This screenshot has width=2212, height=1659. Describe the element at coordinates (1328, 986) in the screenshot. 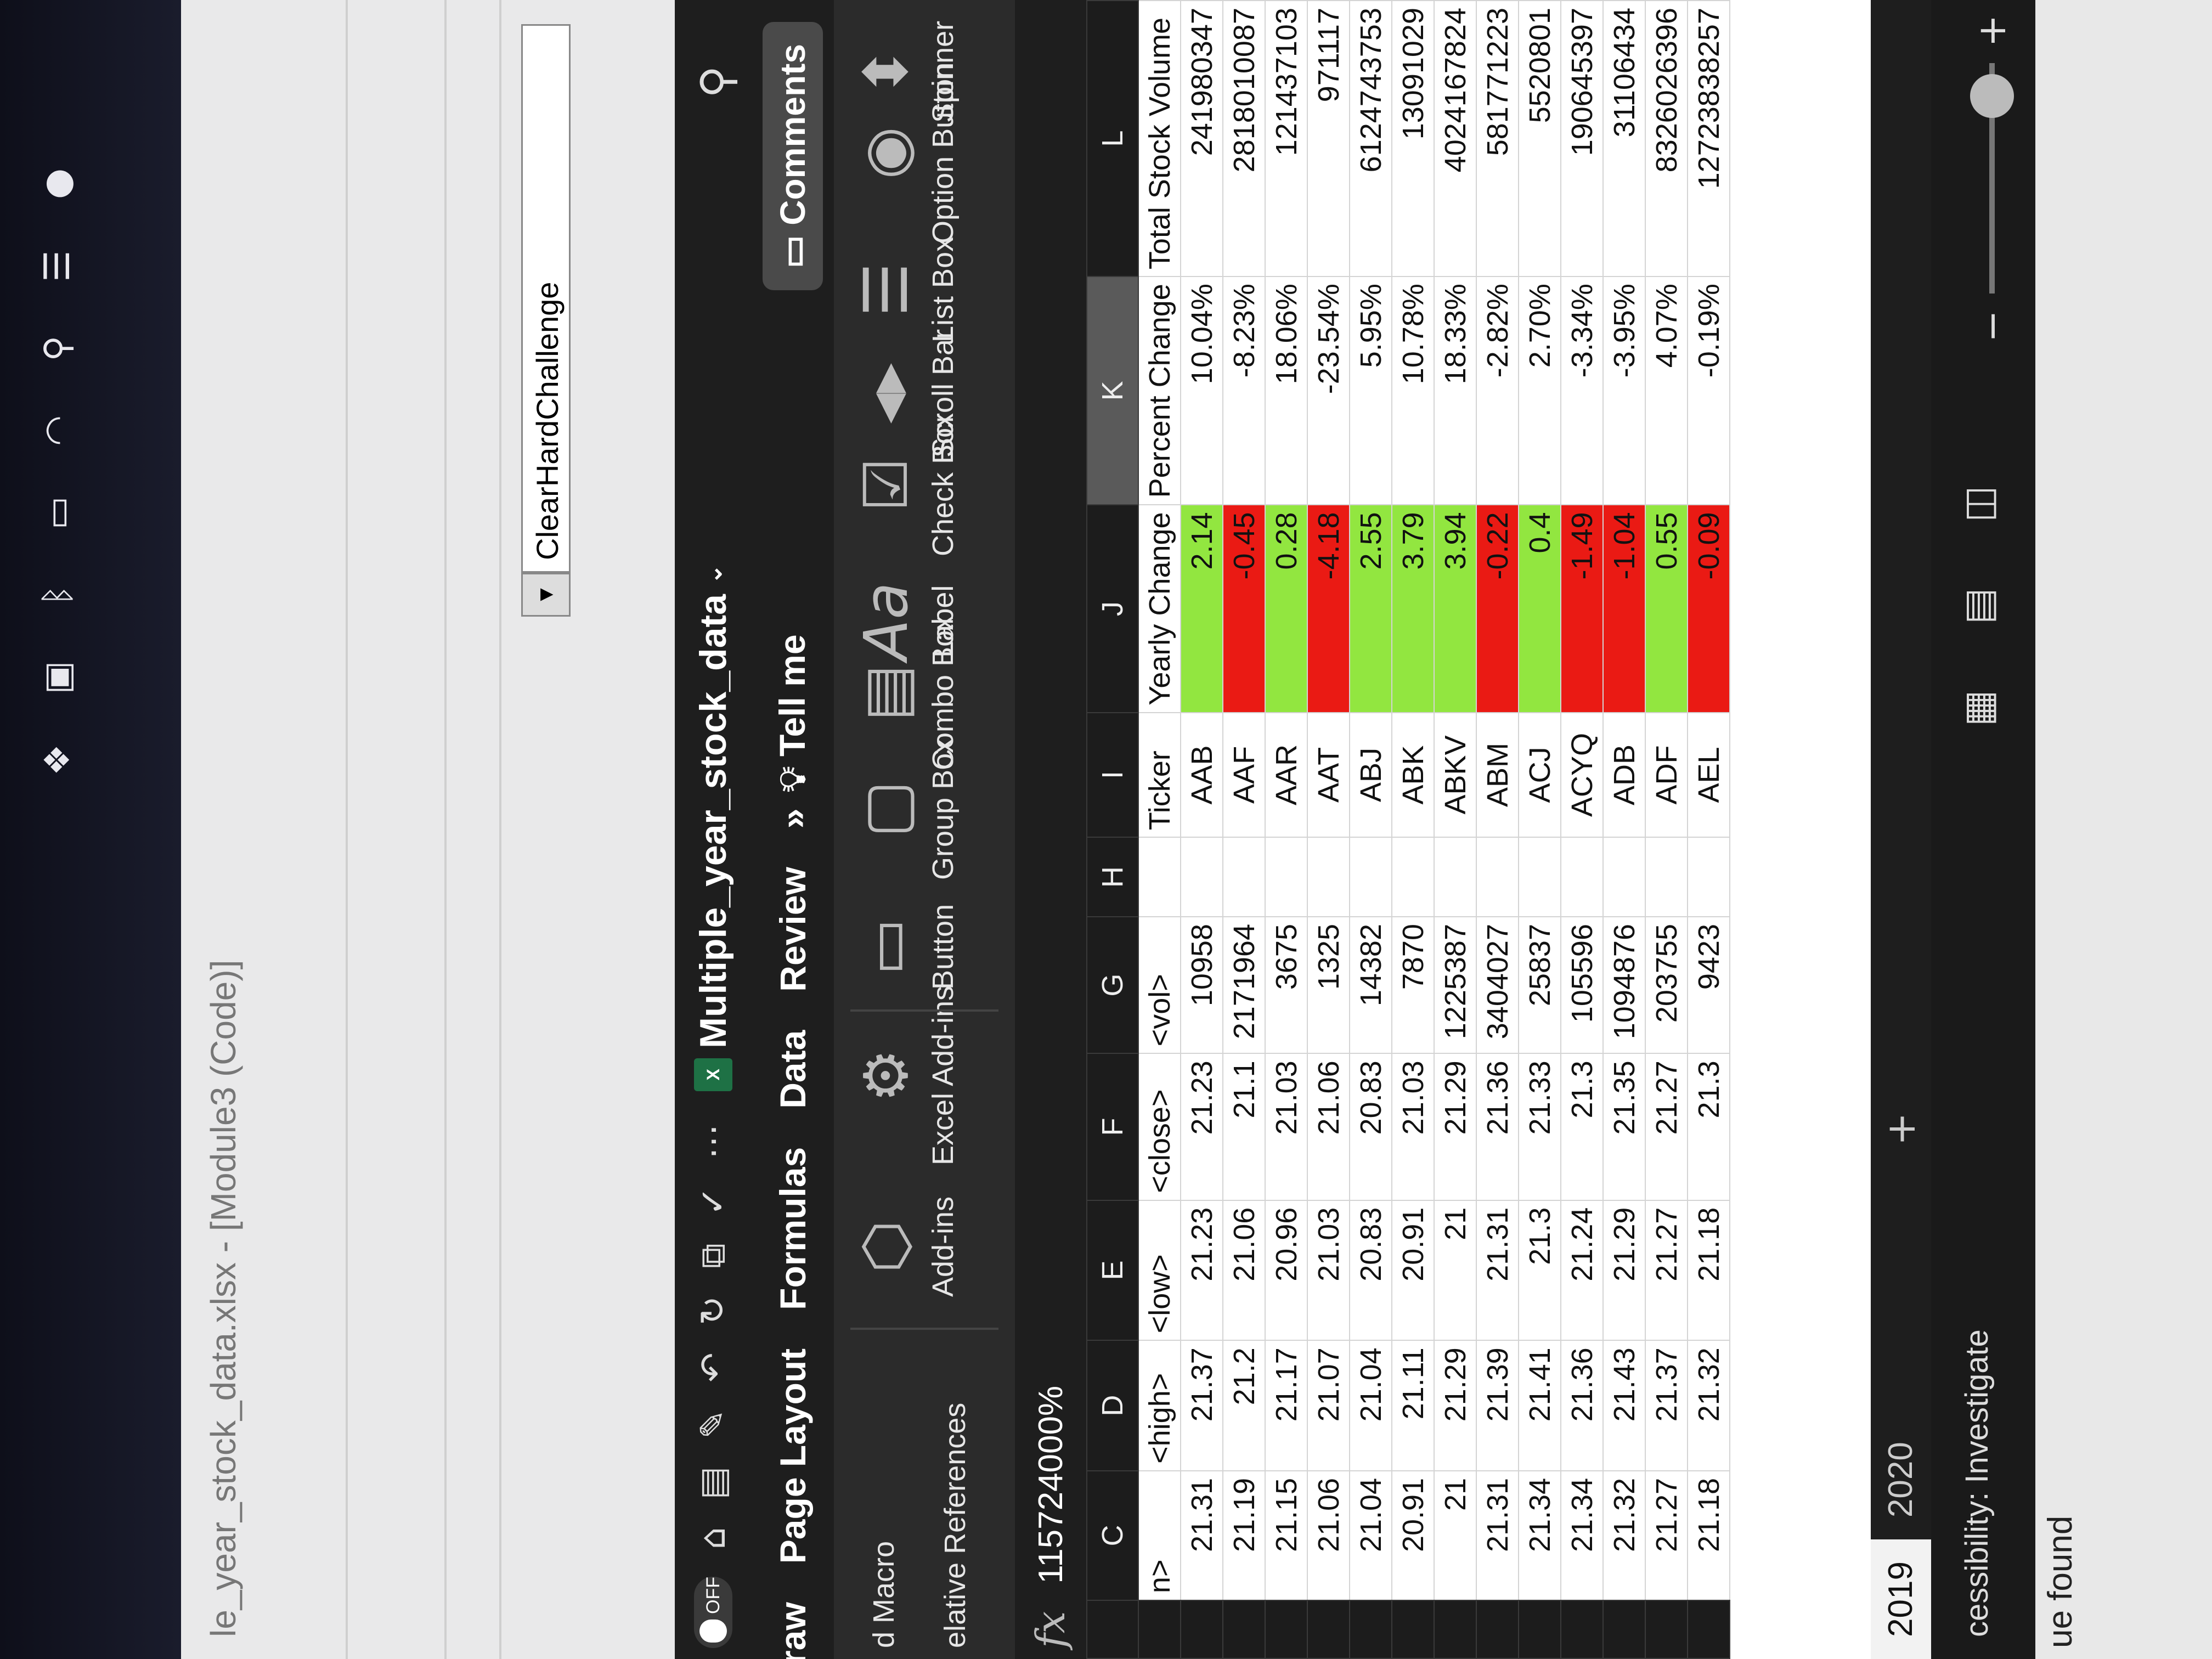

I see `table-cell: 1325` at that location.